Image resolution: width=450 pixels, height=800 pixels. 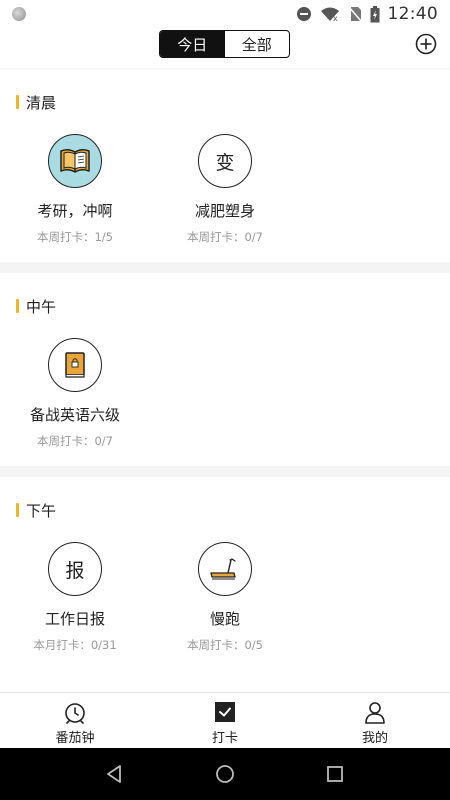 What do you see at coordinates (75, 713) in the screenshot?
I see `alarm-clock-icon` at bounding box center [75, 713].